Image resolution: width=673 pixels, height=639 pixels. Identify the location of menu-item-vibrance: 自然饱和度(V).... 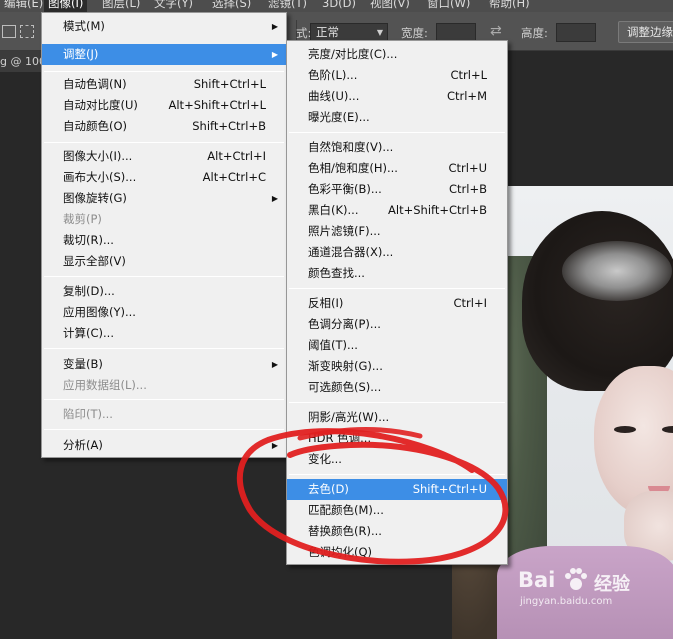
(397, 147).